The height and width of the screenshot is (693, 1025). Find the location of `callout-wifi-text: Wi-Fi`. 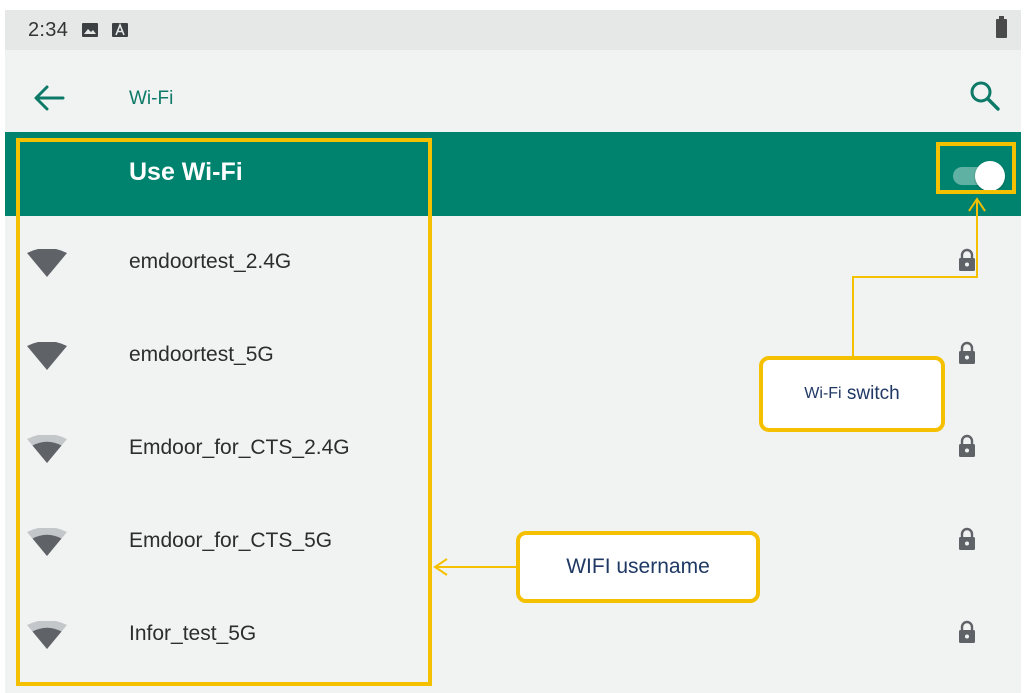

callout-wifi-text: Wi-Fi is located at coordinates (823, 393).